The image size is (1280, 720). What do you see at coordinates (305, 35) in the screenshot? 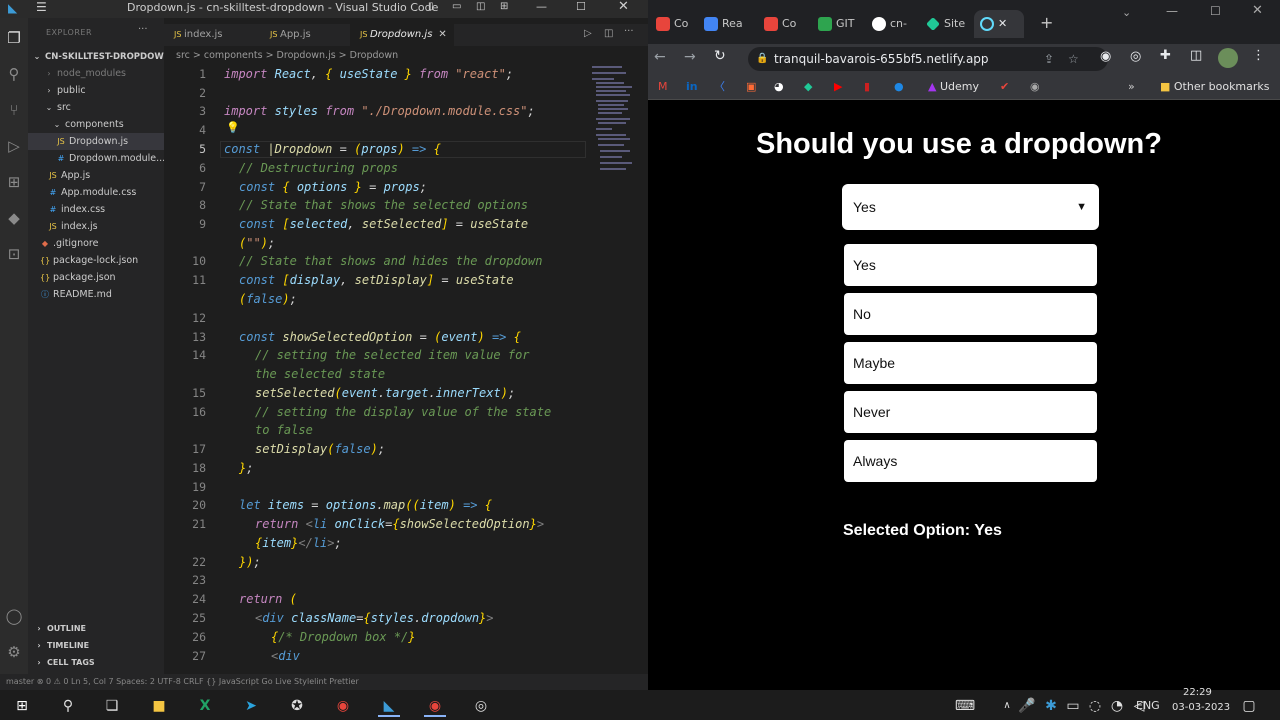
I see `tab-app-js: JS App.js` at bounding box center [305, 35].